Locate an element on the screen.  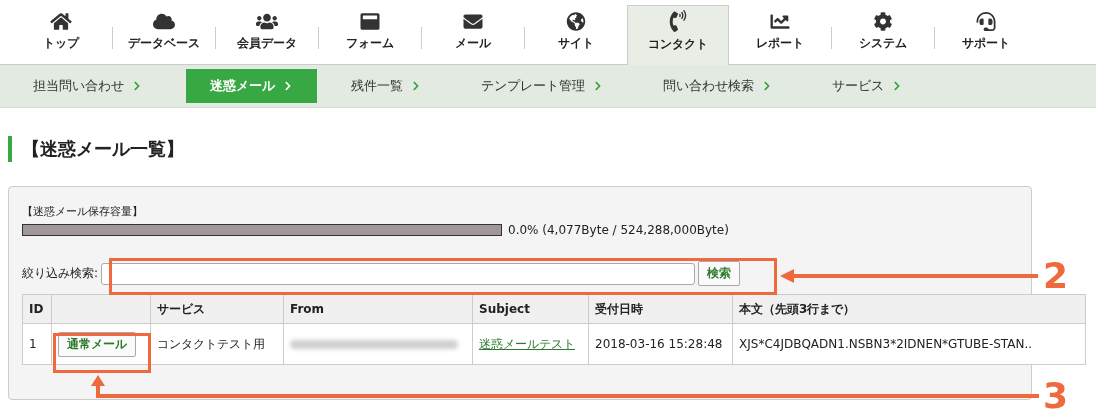
nav-tab: フォーム is located at coordinates (370, 38).